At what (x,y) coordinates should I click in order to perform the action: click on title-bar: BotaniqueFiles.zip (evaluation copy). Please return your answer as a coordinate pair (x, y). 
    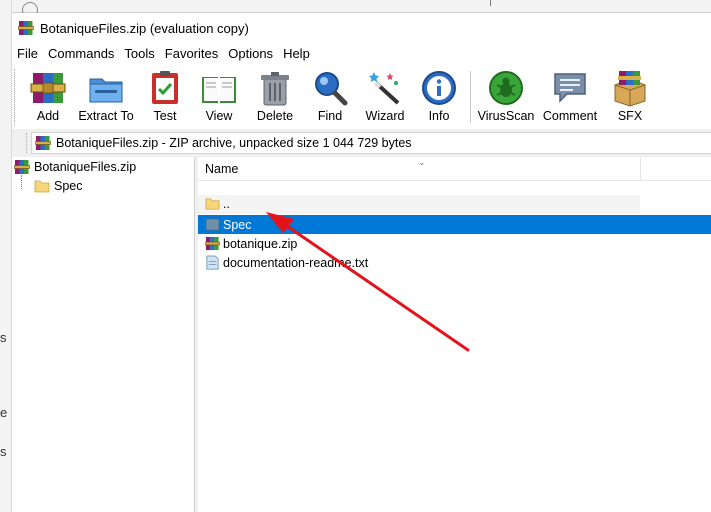
    Looking at the image, I should click on (361, 28).